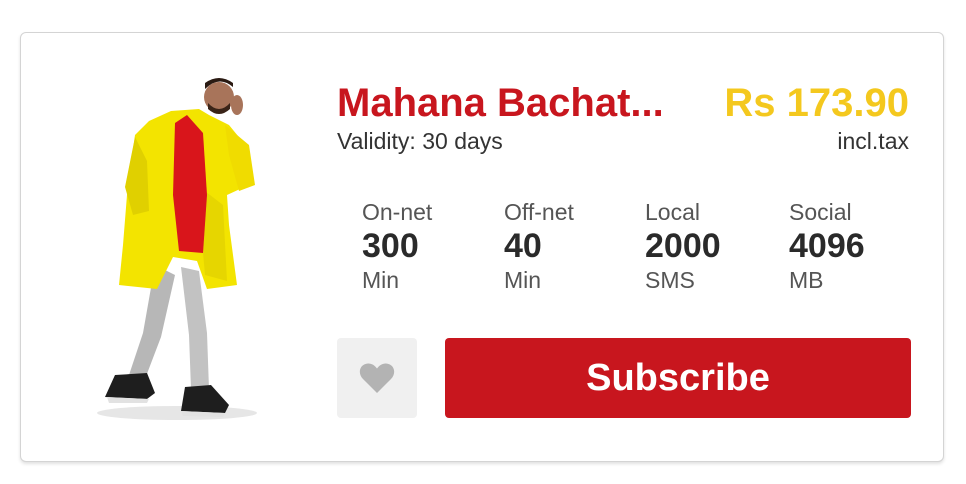 The image size is (966, 484). What do you see at coordinates (806, 280) in the screenshot?
I see `stat-unit: MB` at bounding box center [806, 280].